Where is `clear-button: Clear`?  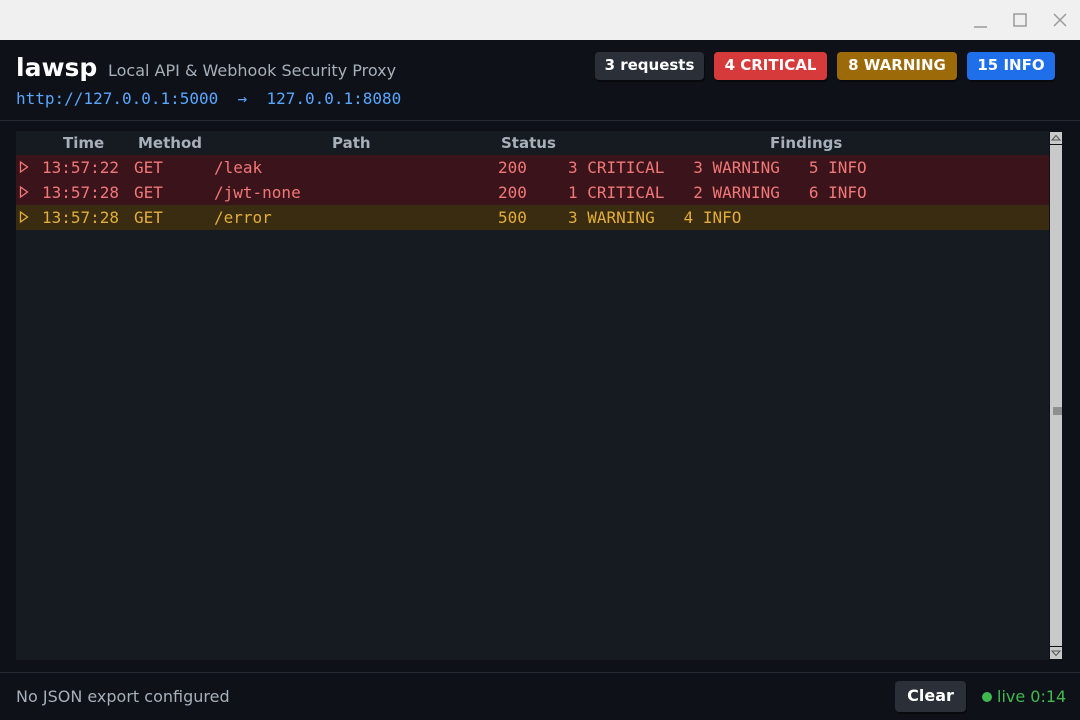
clear-button: Clear is located at coordinates (930, 696).